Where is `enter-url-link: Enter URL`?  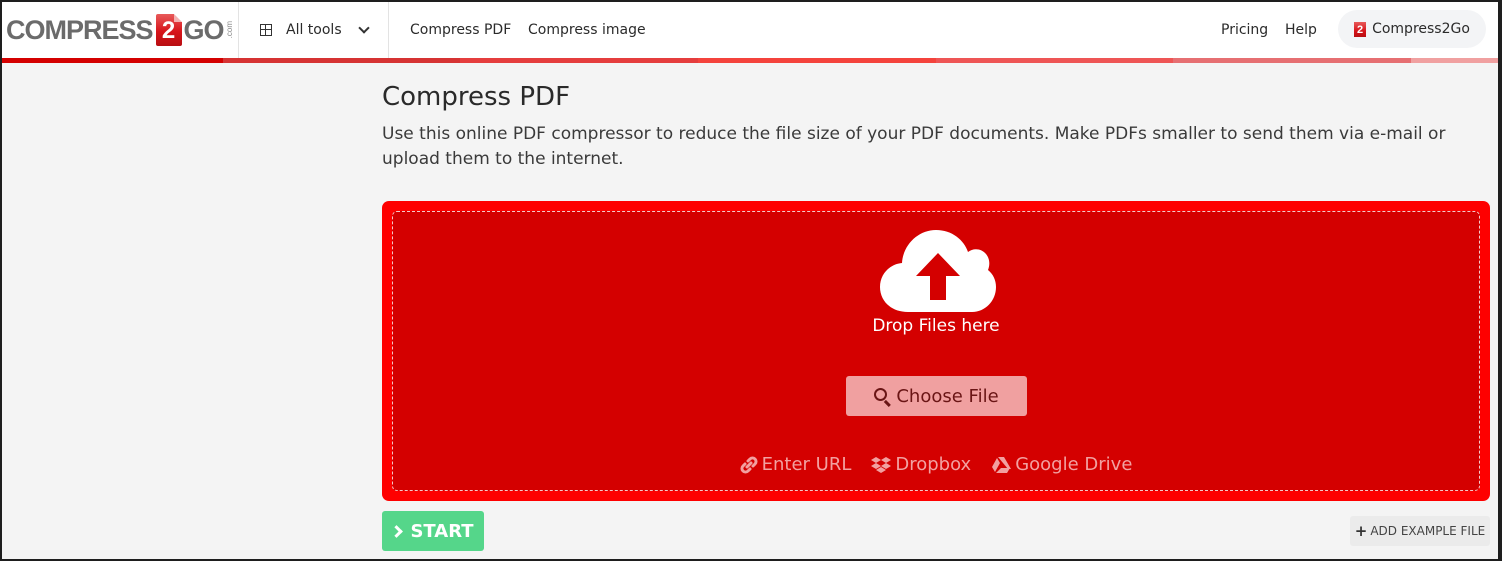
enter-url-link: Enter URL is located at coordinates (796, 464).